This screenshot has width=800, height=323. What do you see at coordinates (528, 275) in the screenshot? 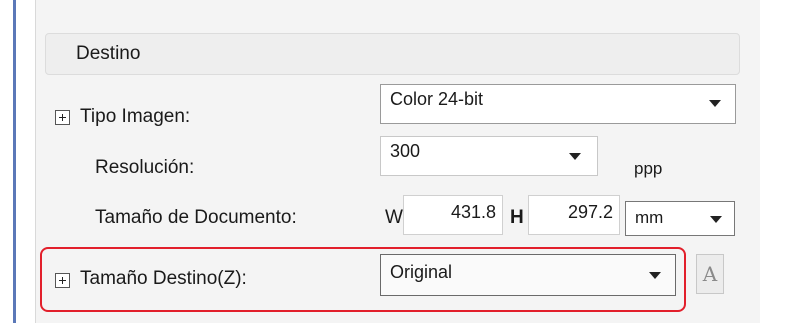
I see `tamano-destino-select: Original` at bounding box center [528, 275].